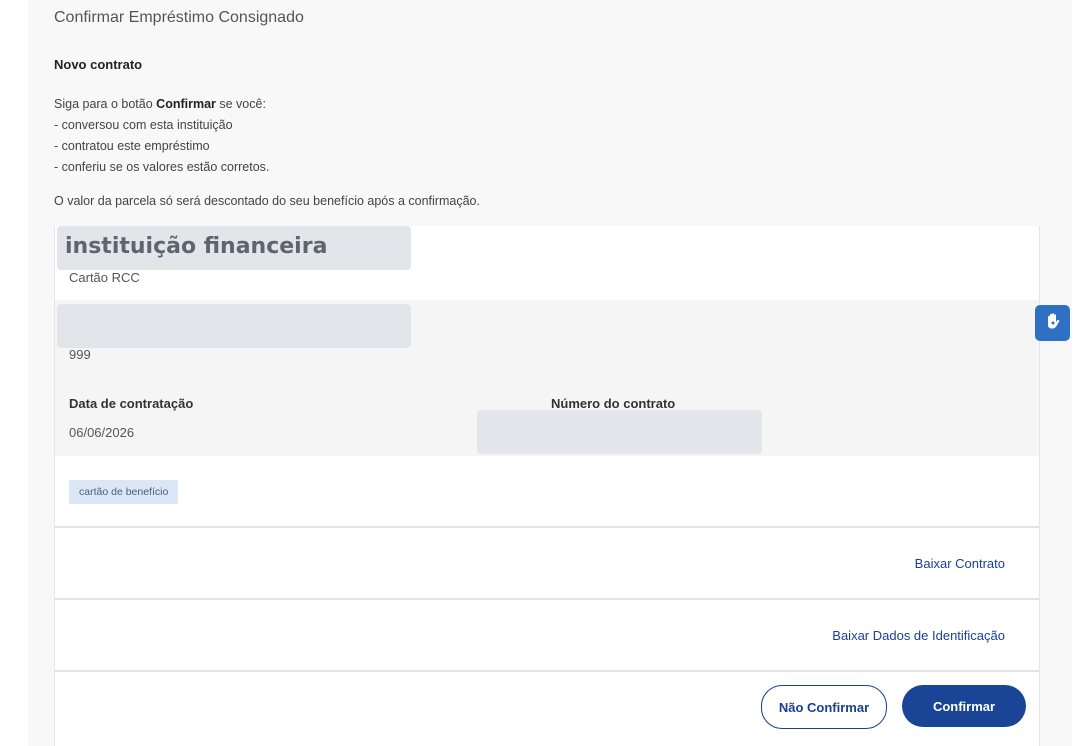  I want to click on hand-accessibility-icon, so click(1053, 323).